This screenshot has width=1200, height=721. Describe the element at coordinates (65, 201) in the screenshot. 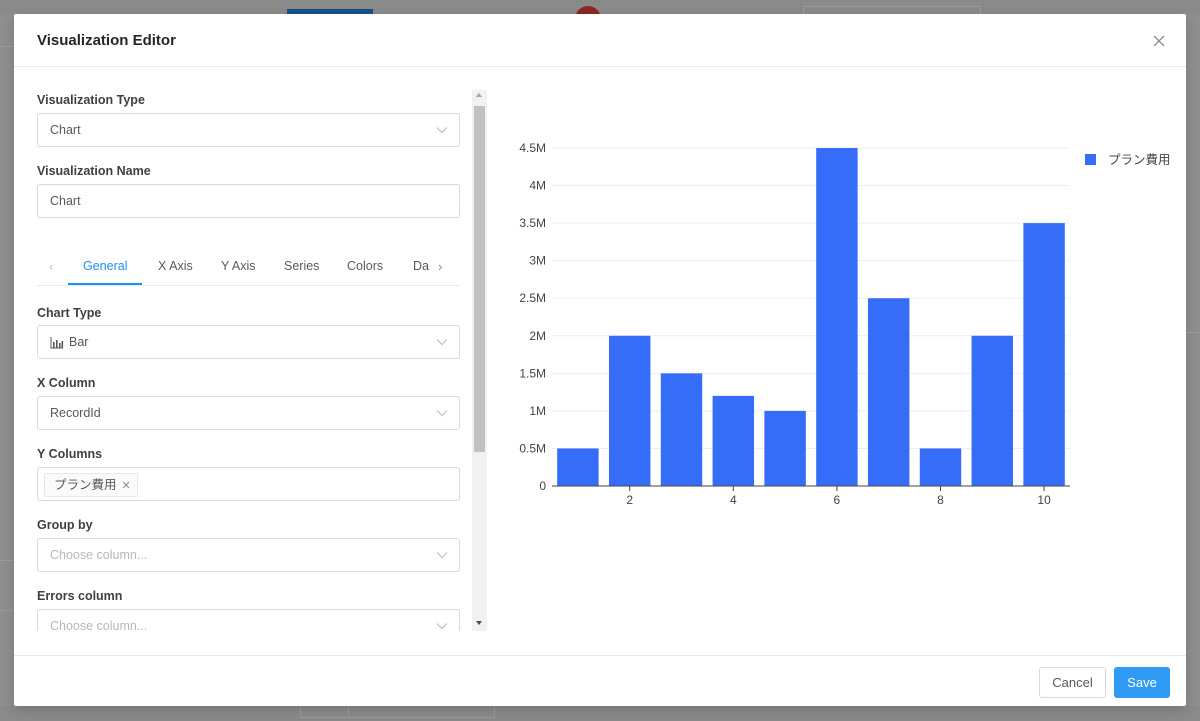

I see `visualization-name-value: Chart` at that location.